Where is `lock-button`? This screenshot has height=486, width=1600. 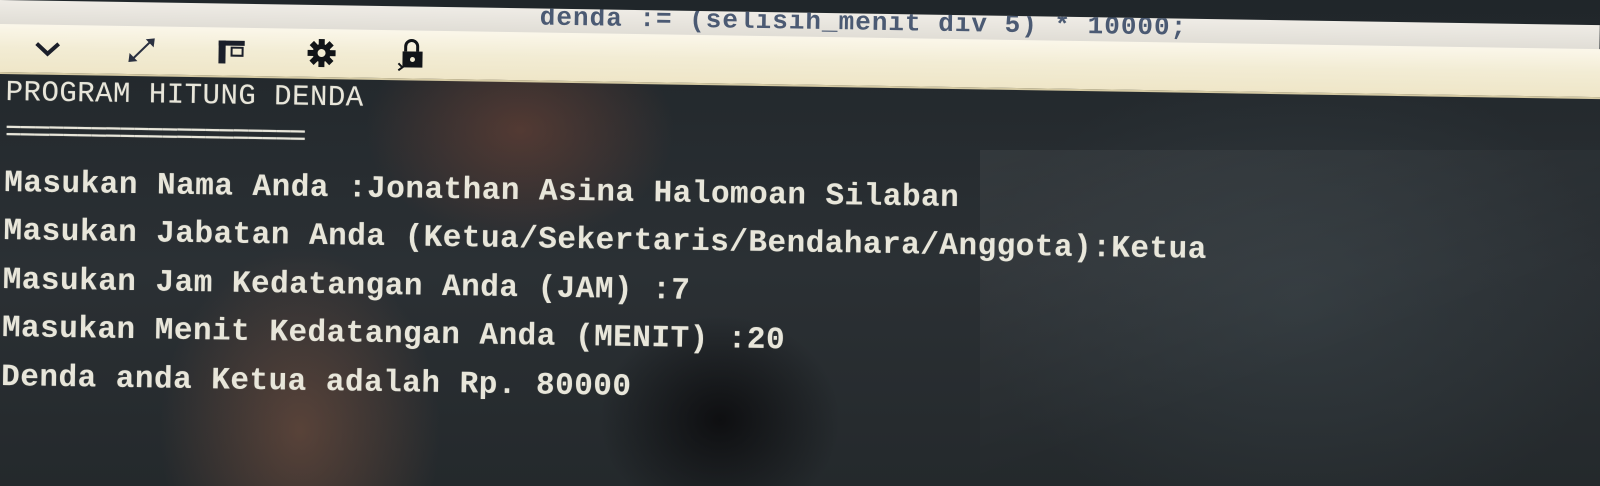
lock-button is located at coordinates (411, 54).